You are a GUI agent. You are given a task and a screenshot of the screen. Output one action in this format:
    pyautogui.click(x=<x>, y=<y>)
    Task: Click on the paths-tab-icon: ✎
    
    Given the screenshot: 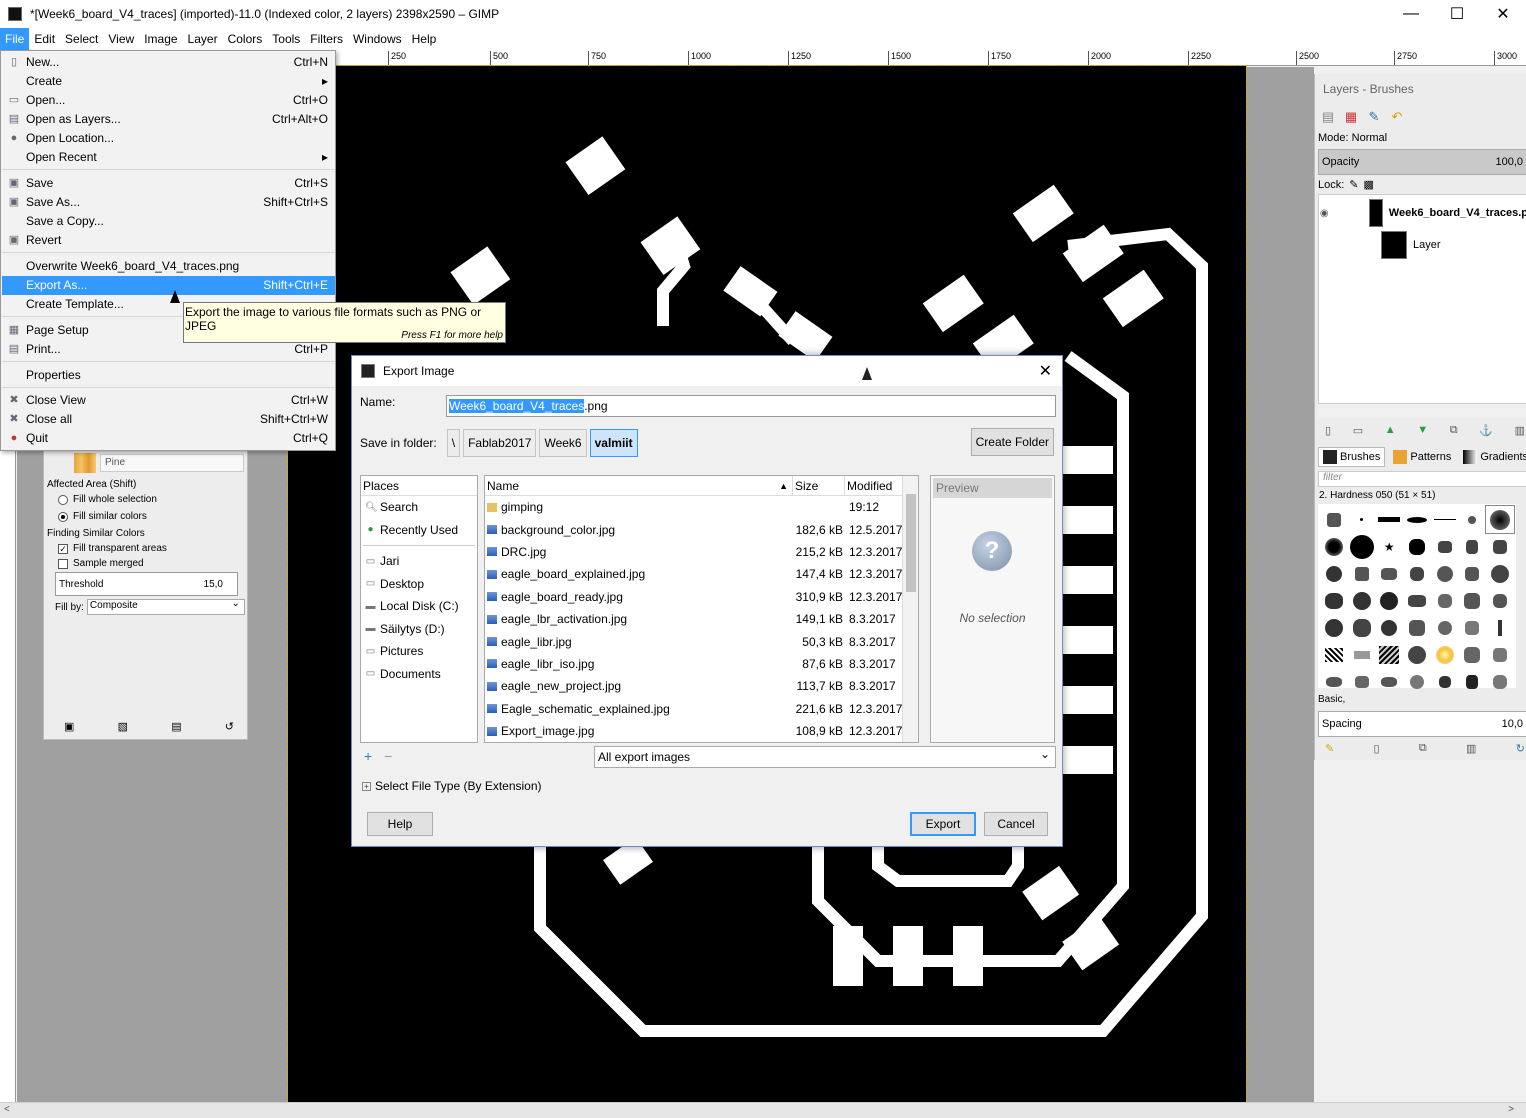 What is the action you would take?
    pyautogui.click(x=1374, y=117)
    